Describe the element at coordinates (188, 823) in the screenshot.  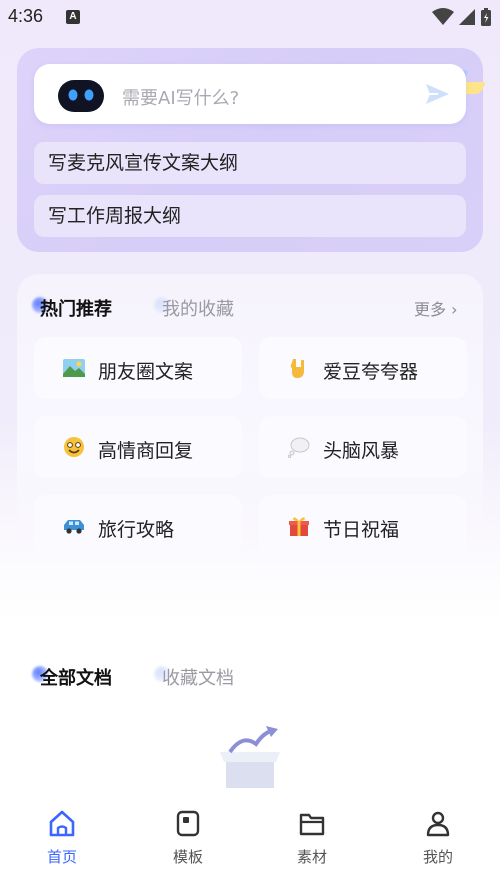
I see `template-icon` at that location.